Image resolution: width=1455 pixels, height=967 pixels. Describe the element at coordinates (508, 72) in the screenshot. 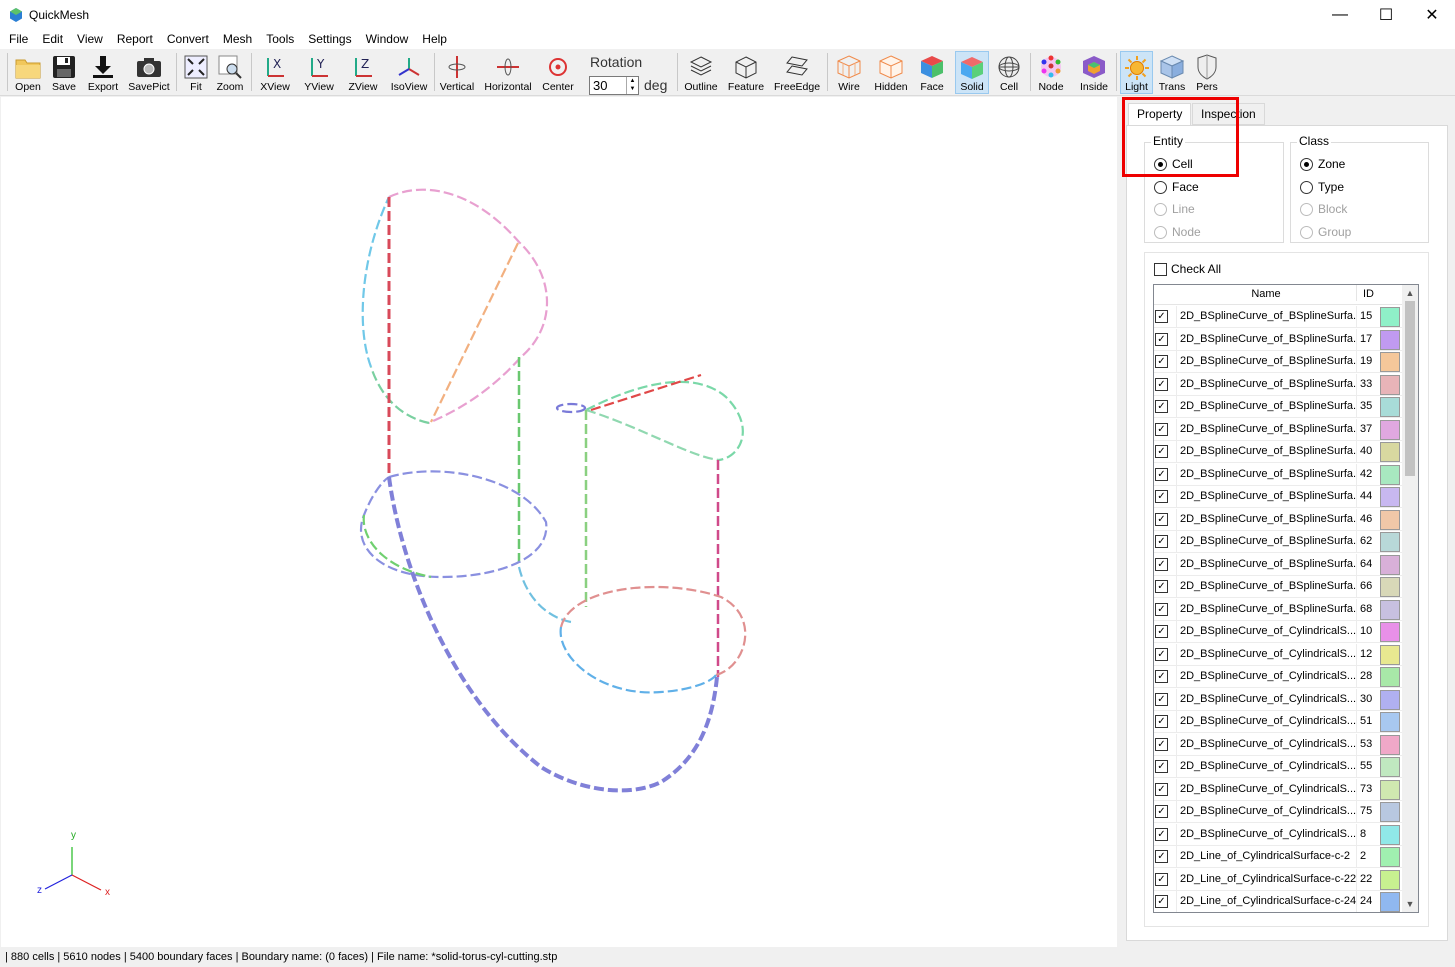

I see `horizontal-button: Horizontal` at that location.